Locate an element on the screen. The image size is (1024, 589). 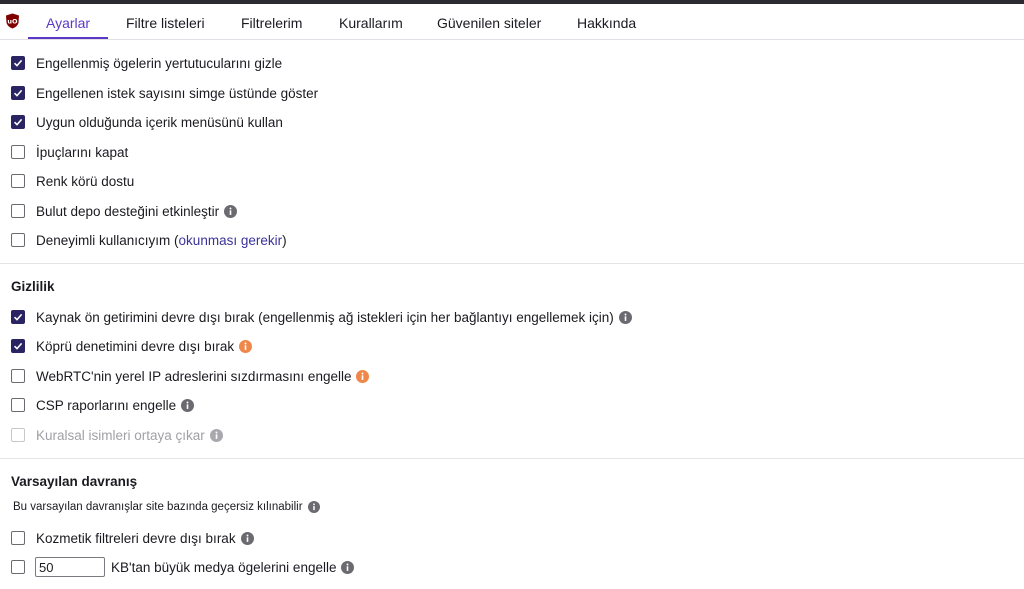
tab-my-filters: Filtrelerim is located at coordinates (271, 22).